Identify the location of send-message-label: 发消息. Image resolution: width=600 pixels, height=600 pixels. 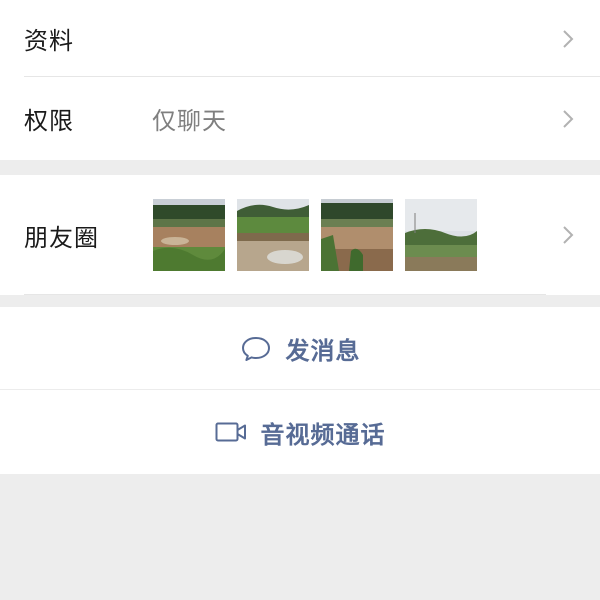
(323, 351).